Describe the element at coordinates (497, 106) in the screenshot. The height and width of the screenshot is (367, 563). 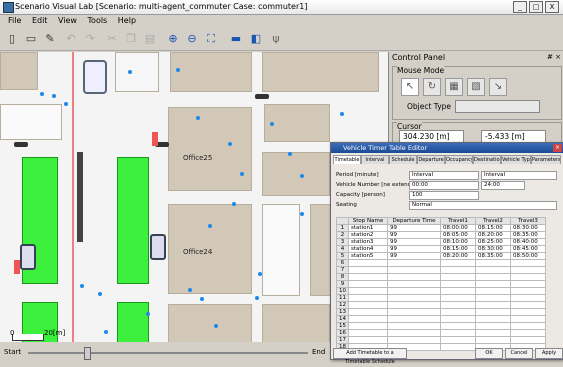
I see `object-type-select` at that location.